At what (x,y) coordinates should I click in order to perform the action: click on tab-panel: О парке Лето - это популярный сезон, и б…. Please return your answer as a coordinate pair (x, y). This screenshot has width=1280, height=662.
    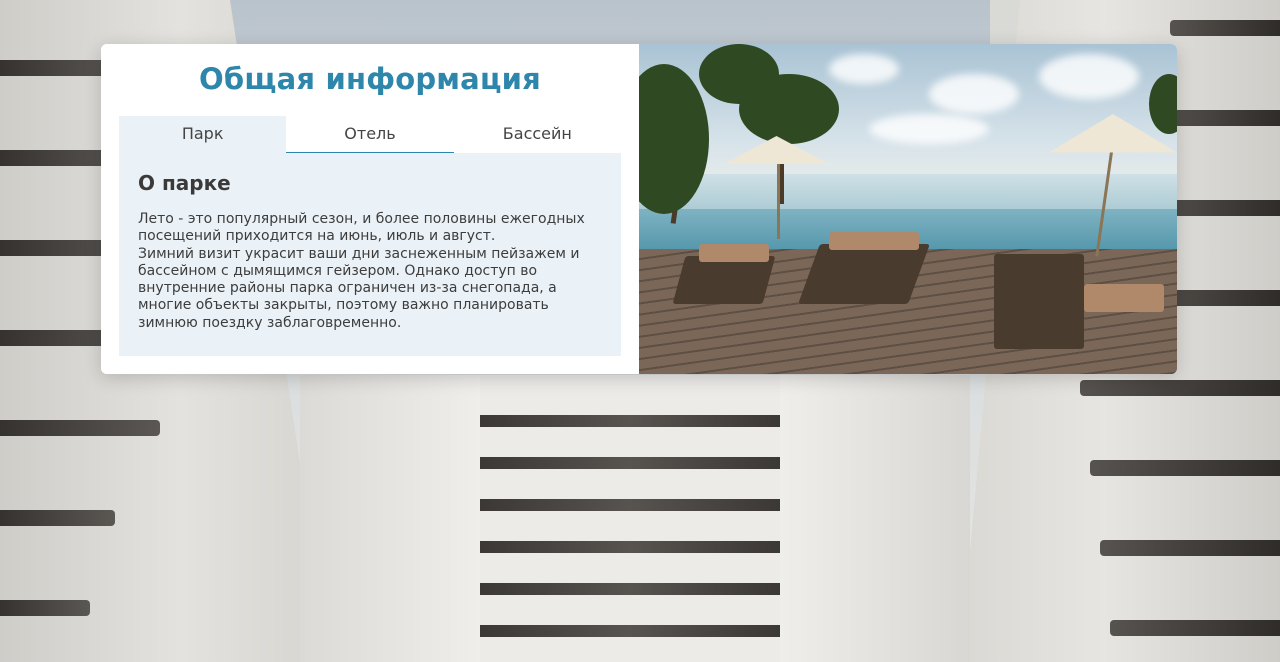
    Looking at the image, I should click on (370, 254).